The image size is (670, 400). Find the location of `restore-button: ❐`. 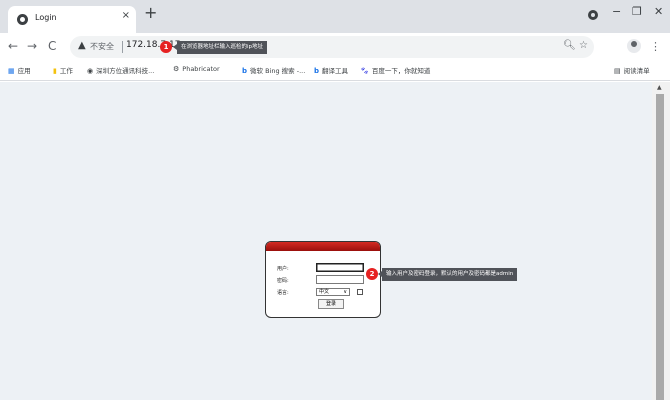

restore-button: ❐ is located at coordinates (637, 11).